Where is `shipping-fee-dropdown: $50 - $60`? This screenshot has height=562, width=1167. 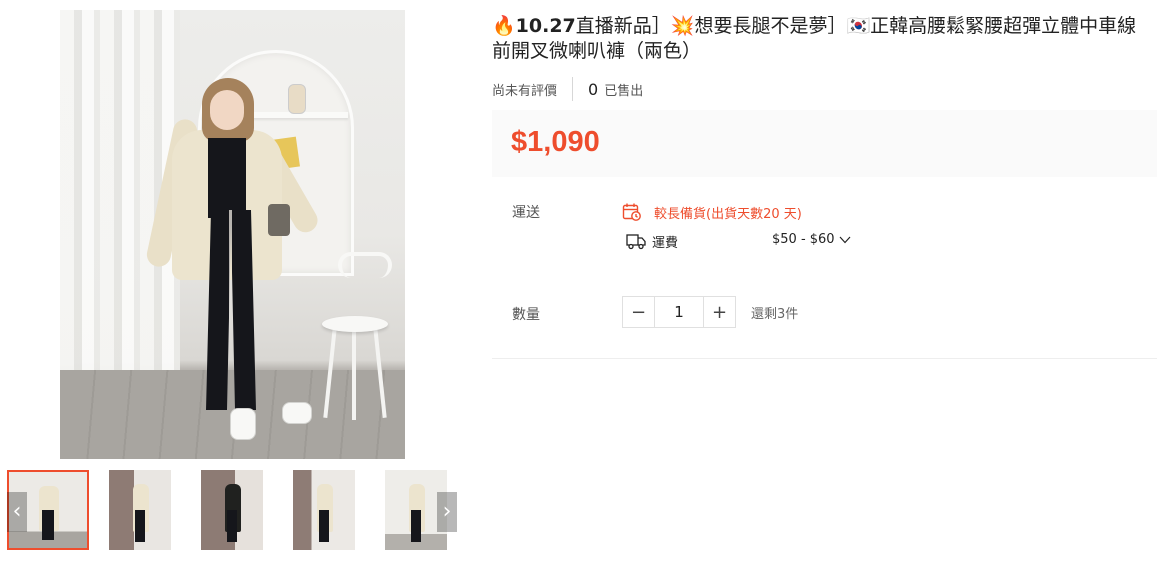
shipping-fee-dropdown: $50 - $60 is located at coordinates (811, 239).